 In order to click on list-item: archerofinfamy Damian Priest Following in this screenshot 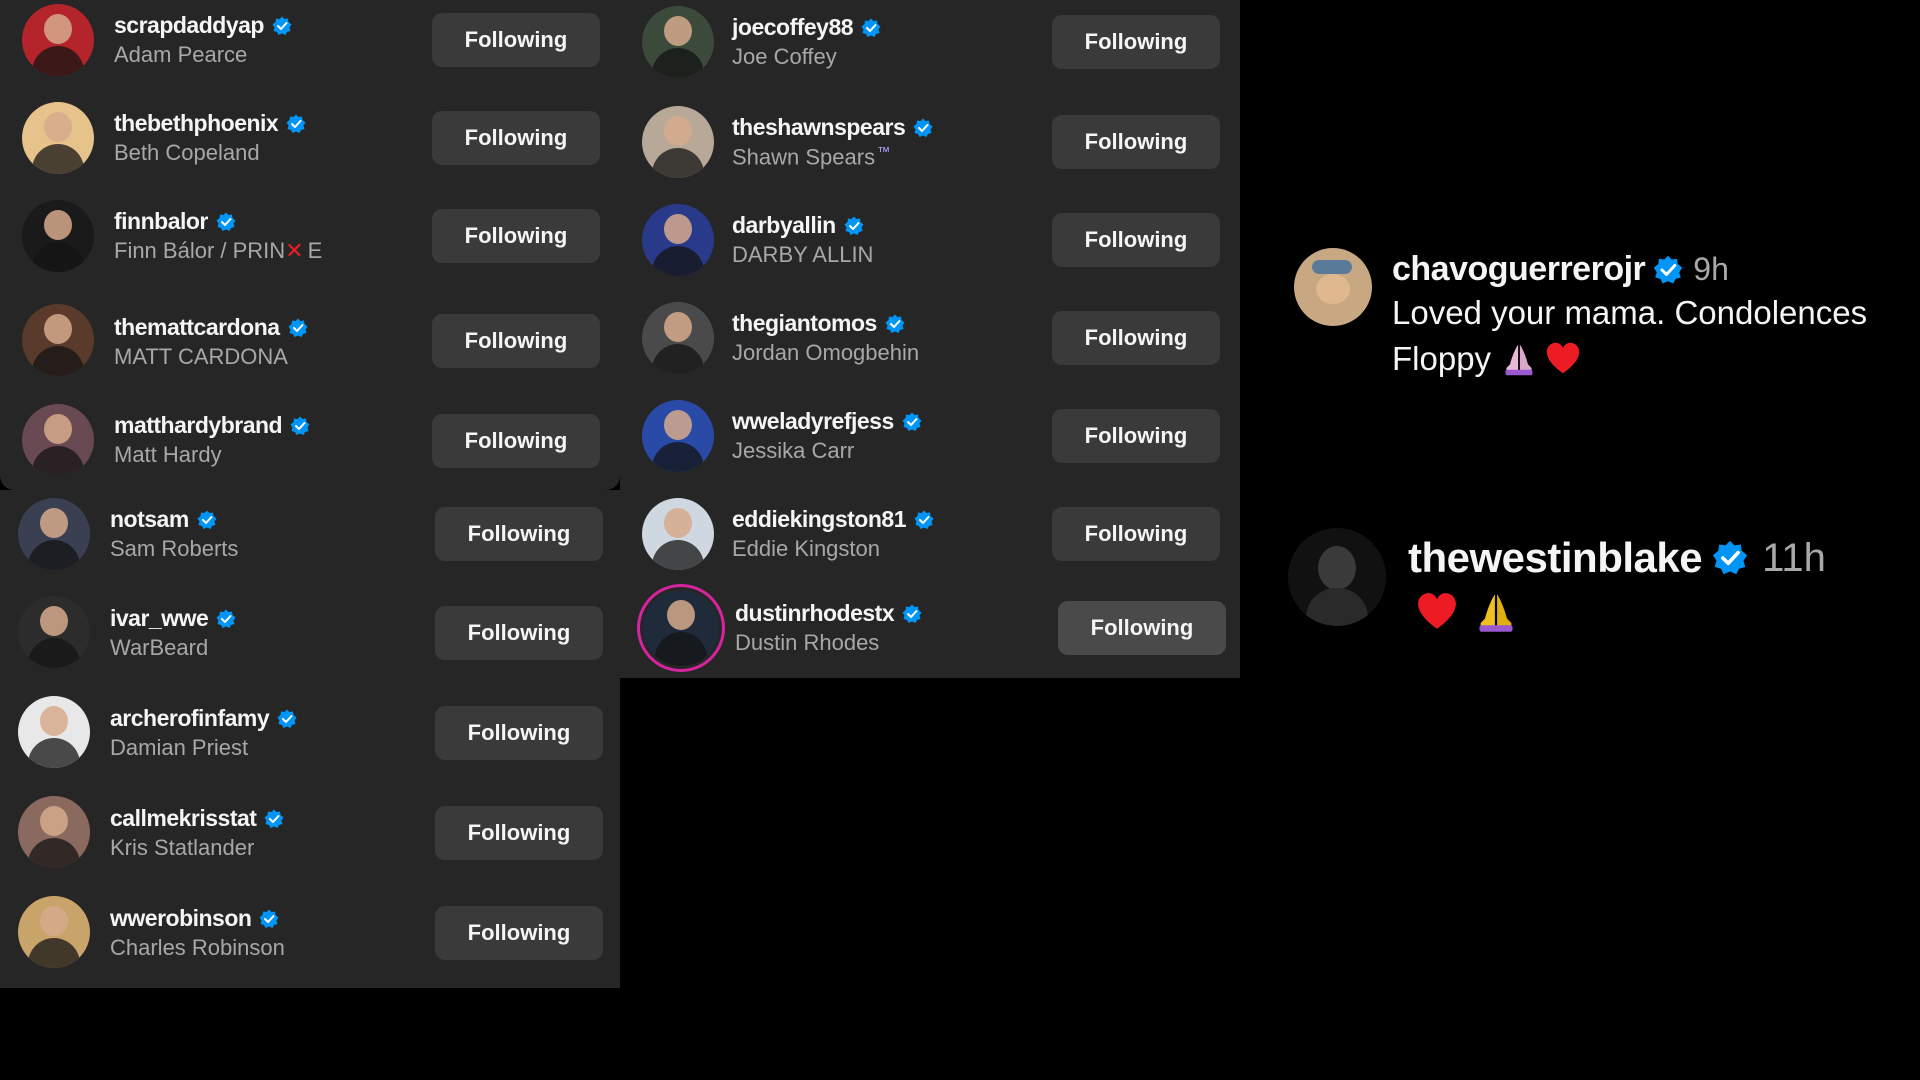, I will do `click(310, 739)`.